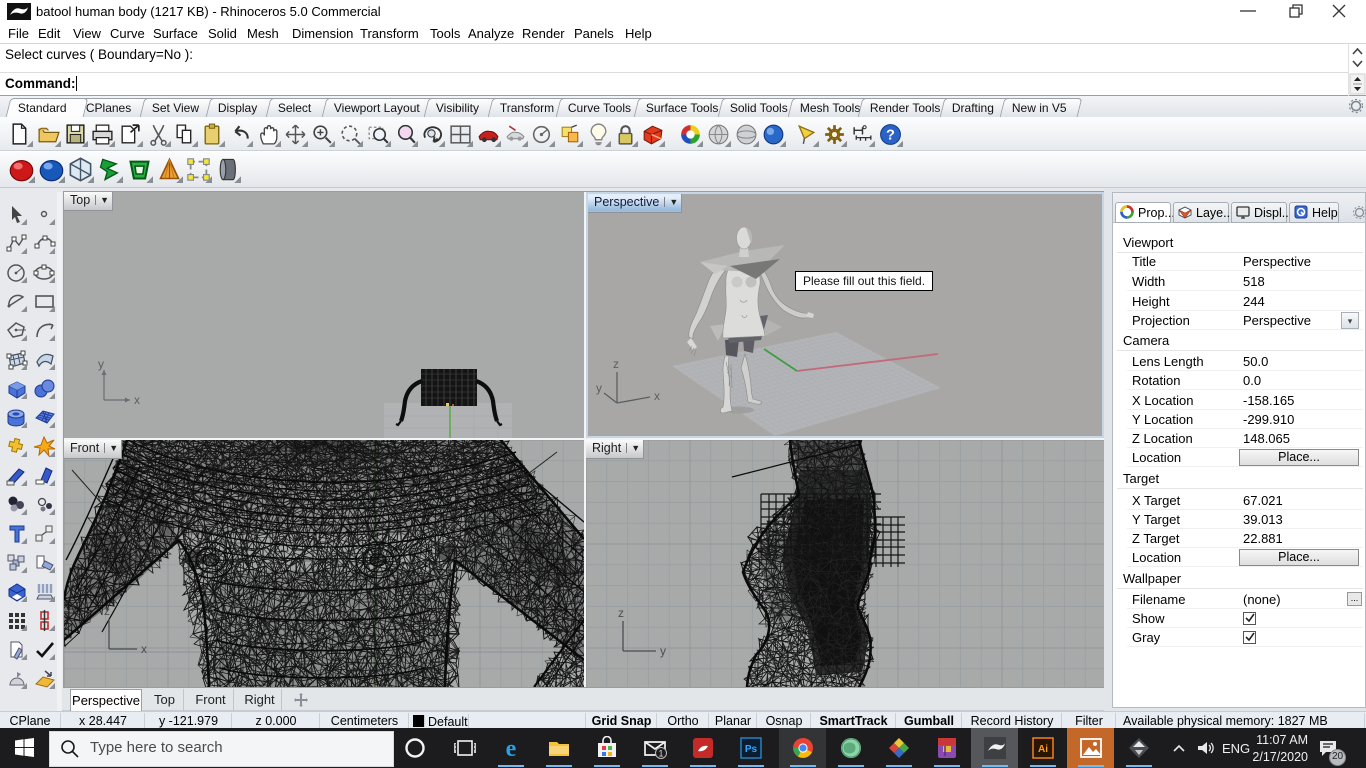 The image size is (1366, 768). Describe the element at coordinates (511, 748) in the screenshot. I see `svg-text: e` at that location.